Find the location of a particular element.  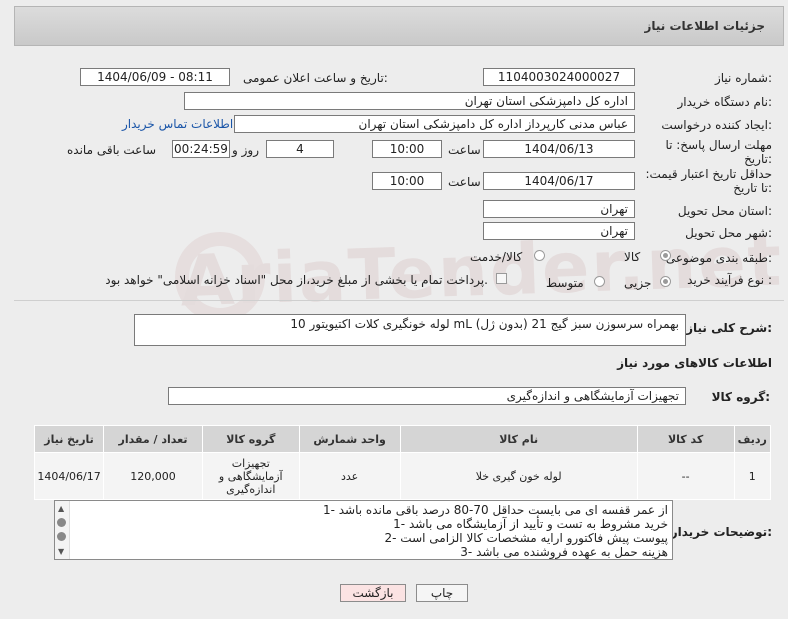

days-label: روز و is located at coordinates (245, 150).